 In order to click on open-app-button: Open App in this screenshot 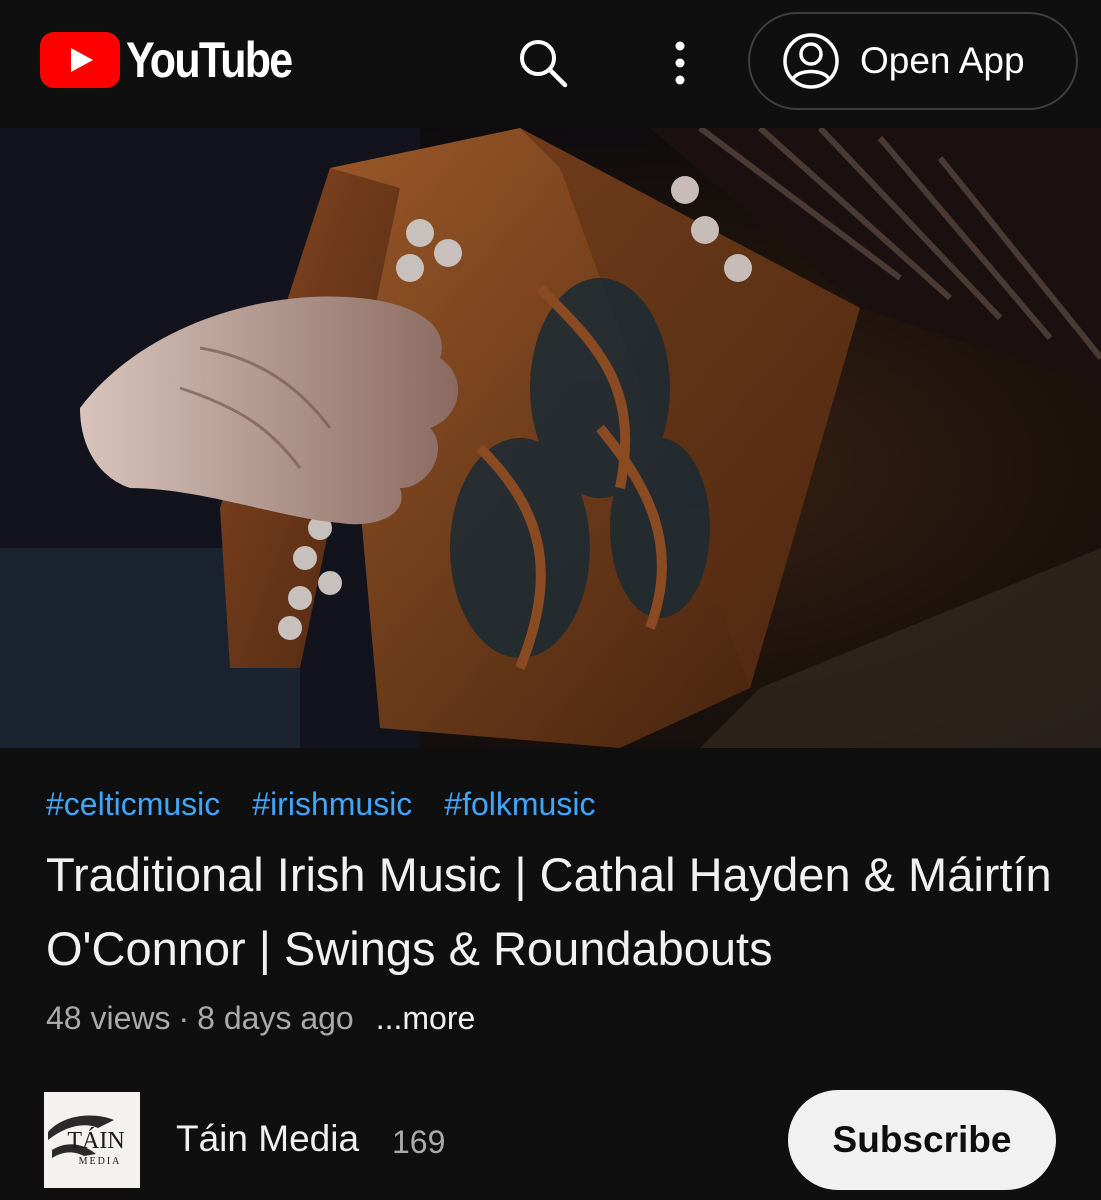, I will do `click(913, 61)`.